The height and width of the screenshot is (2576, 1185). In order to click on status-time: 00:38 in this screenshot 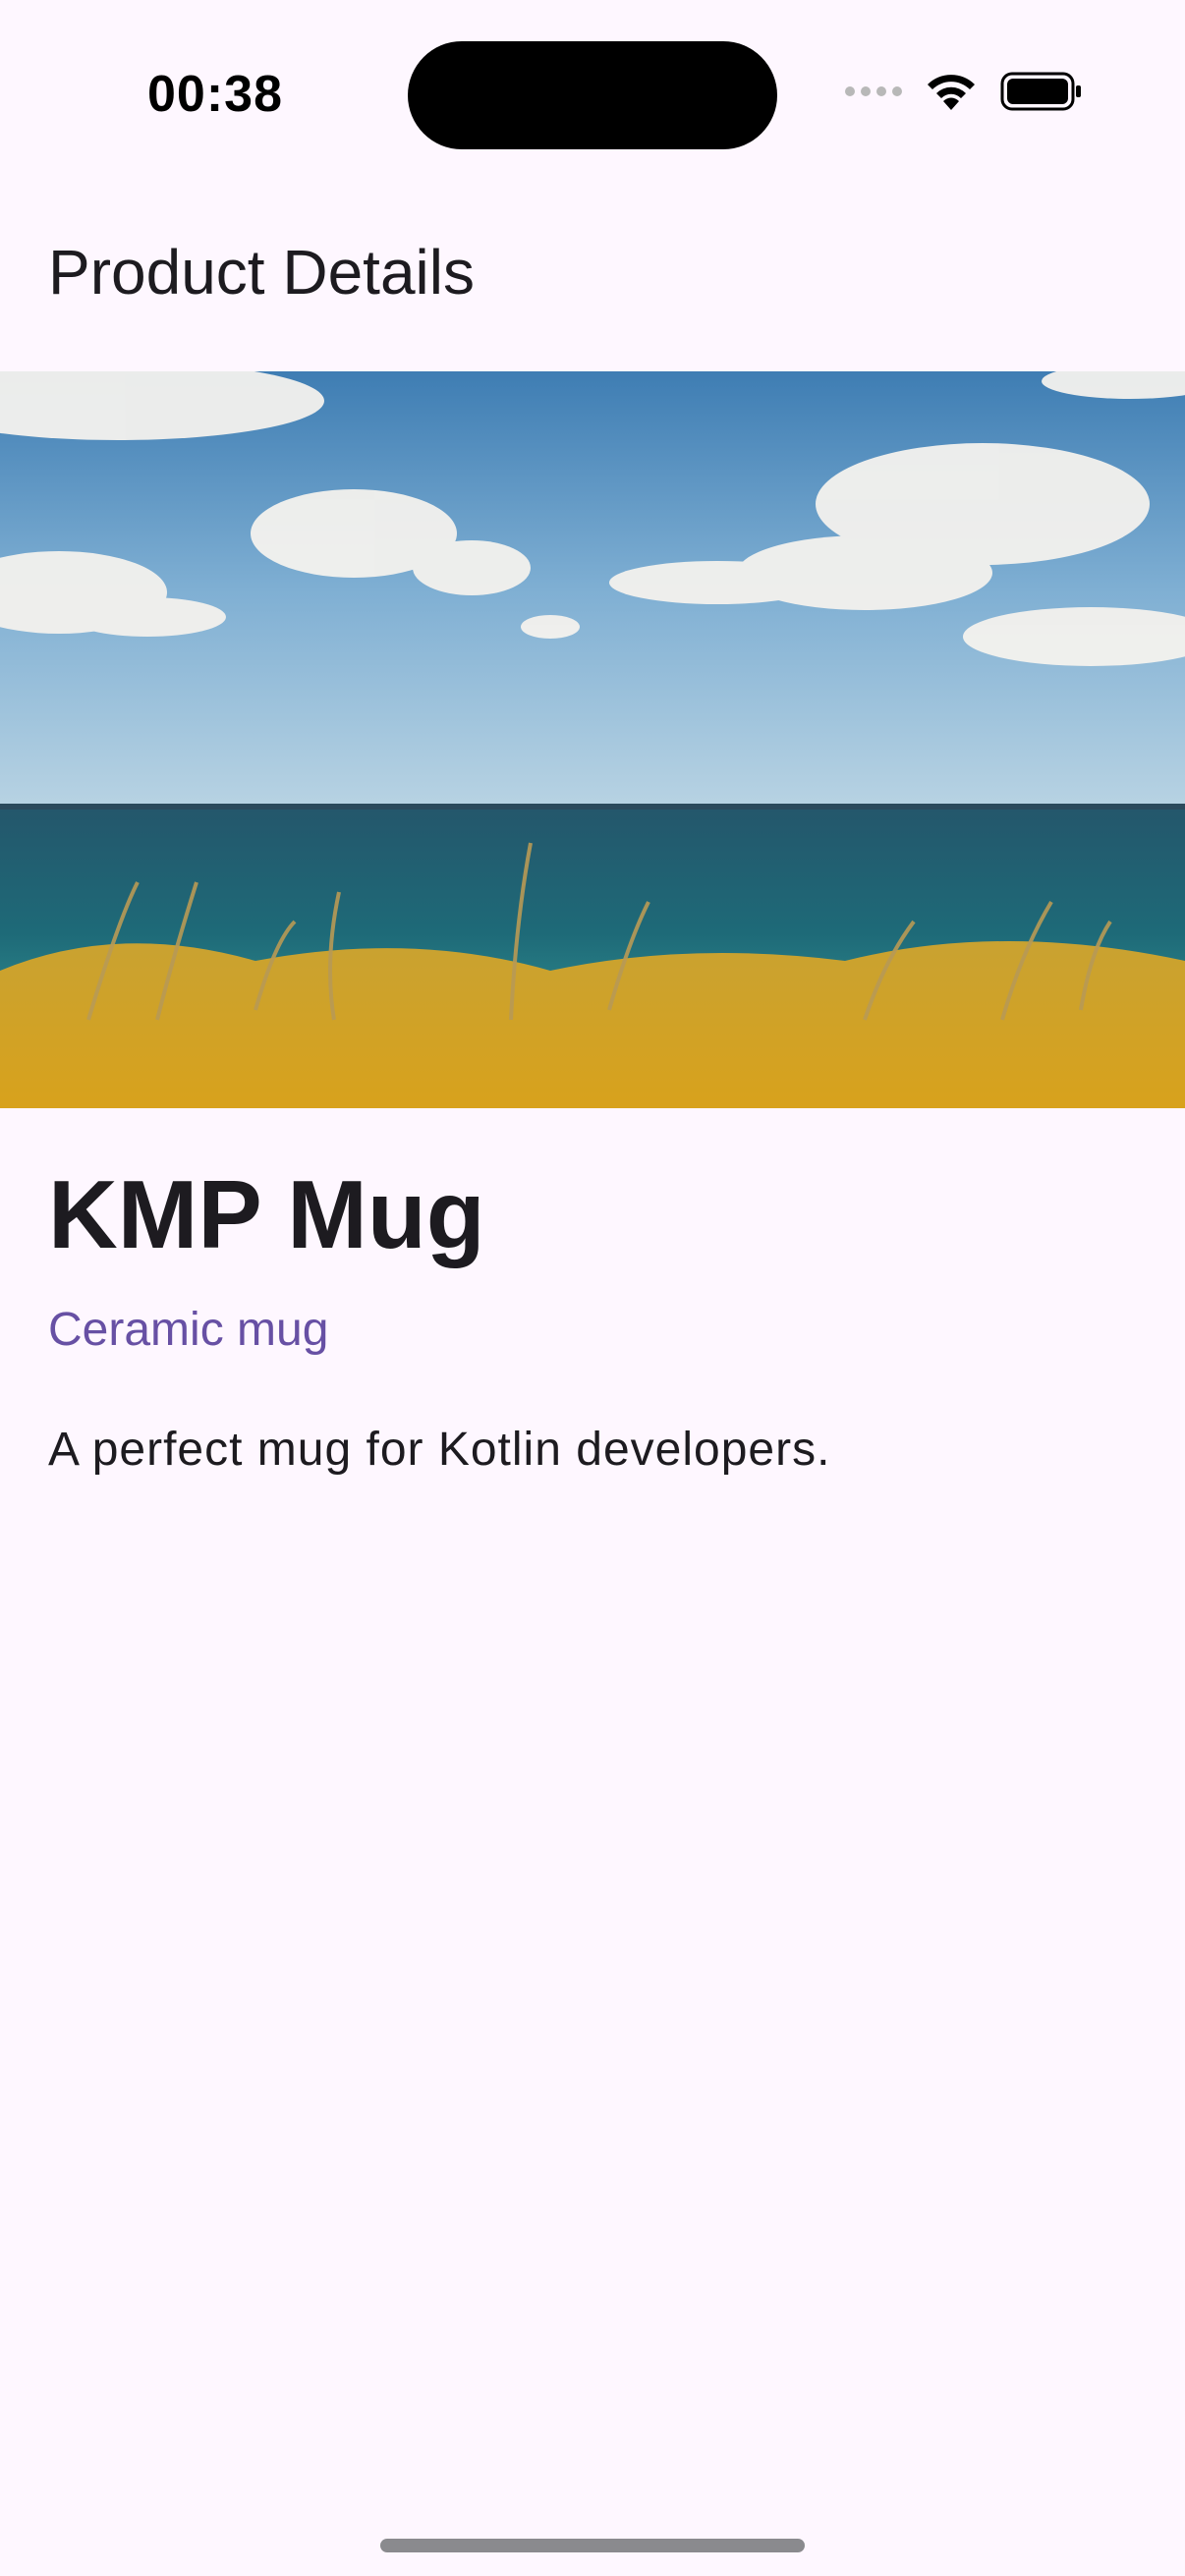, I will do `click(215, 94)`.